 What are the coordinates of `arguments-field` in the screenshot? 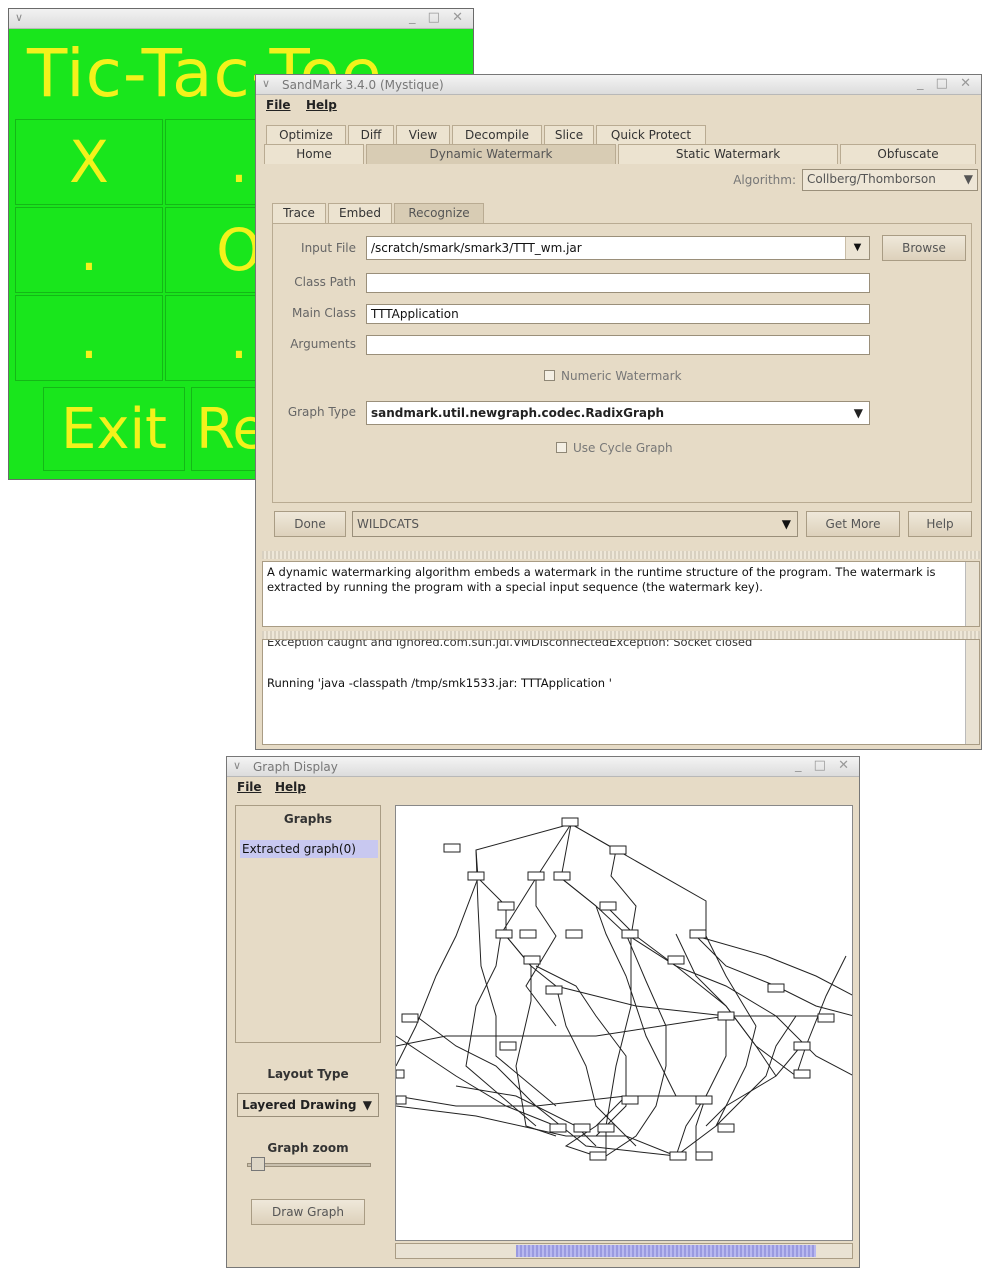 It's located at (618, 345).